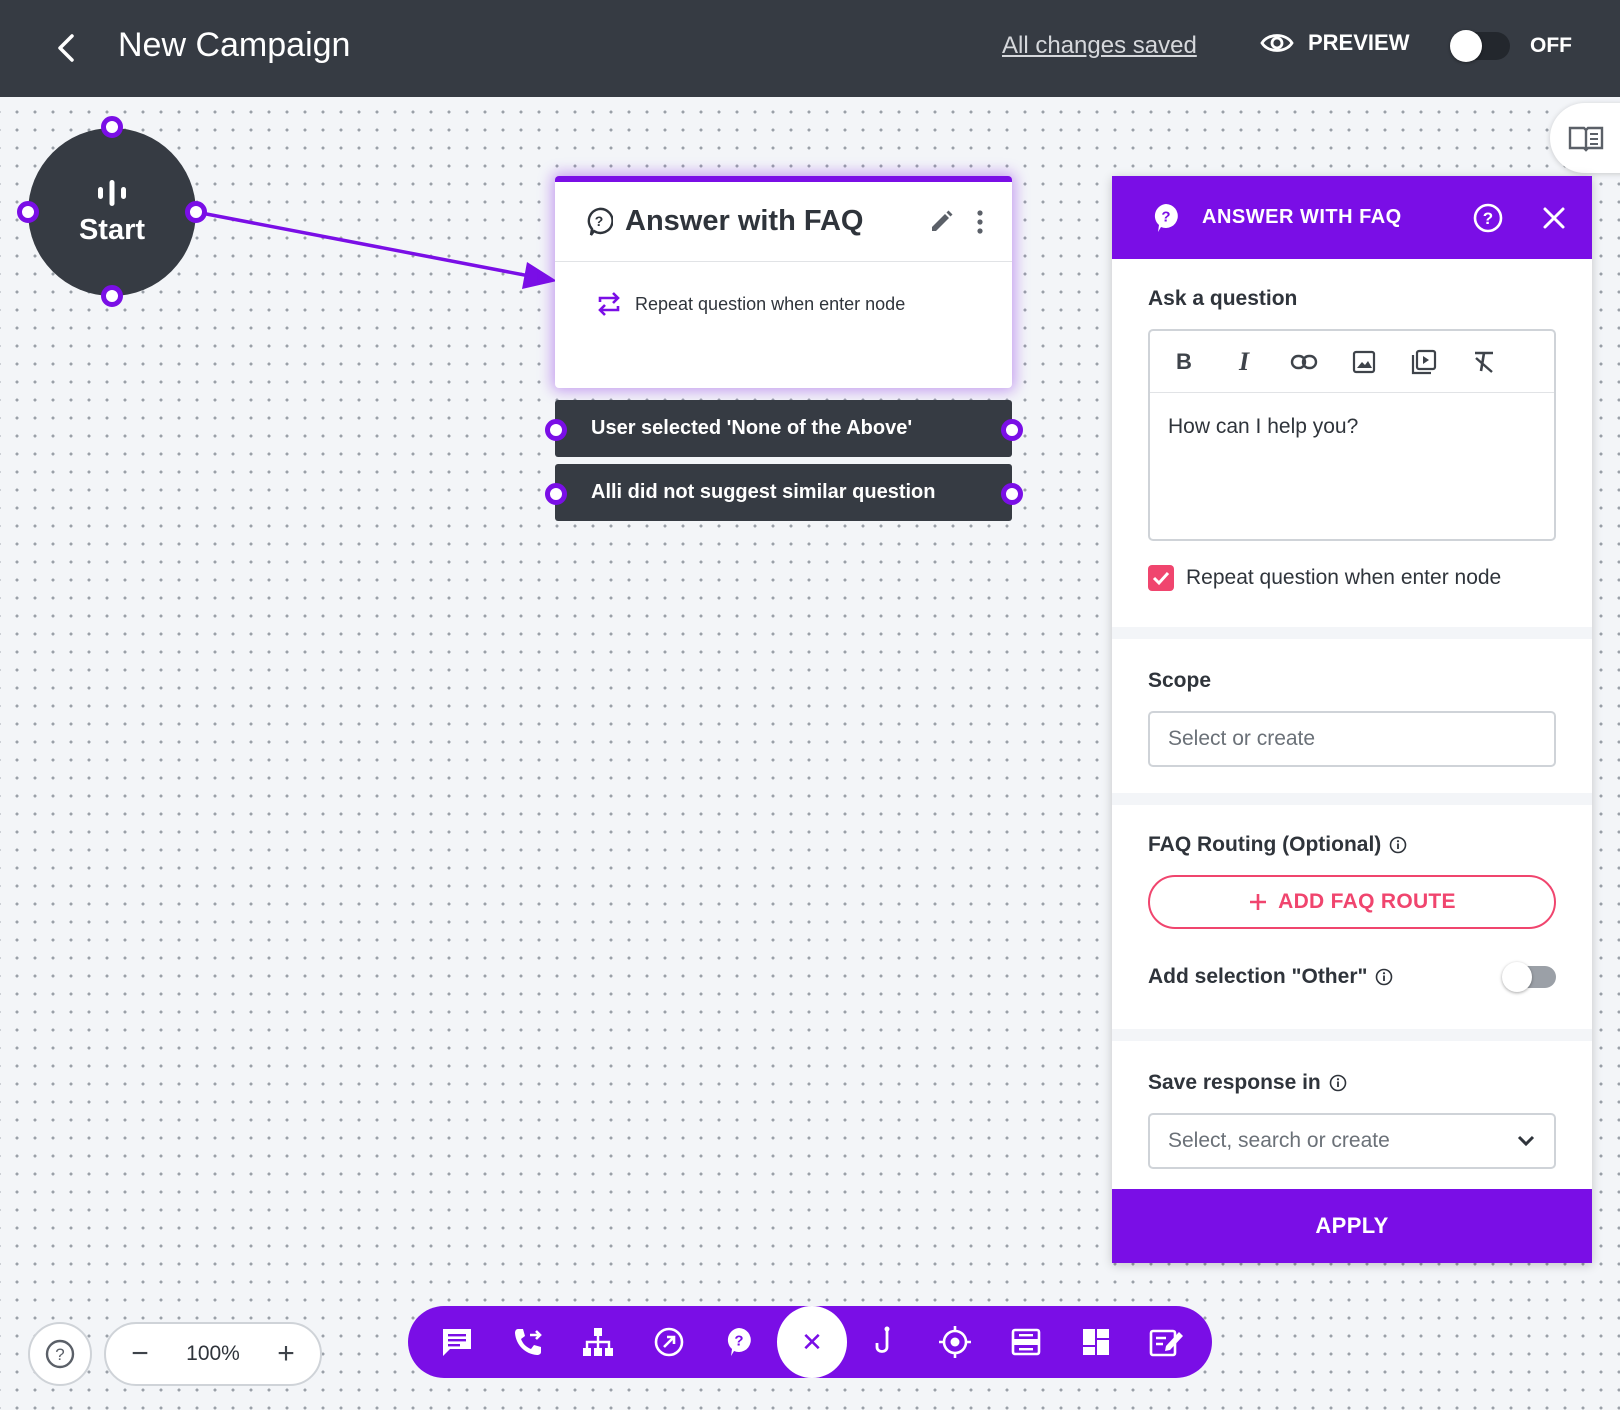 Image resolution: width=1620 pixels, height=1410 pixels. What do you see at coordinates (1025, 1342) in the screenshot?
I see `form-node-button` at bounding box center [1025, 1342].